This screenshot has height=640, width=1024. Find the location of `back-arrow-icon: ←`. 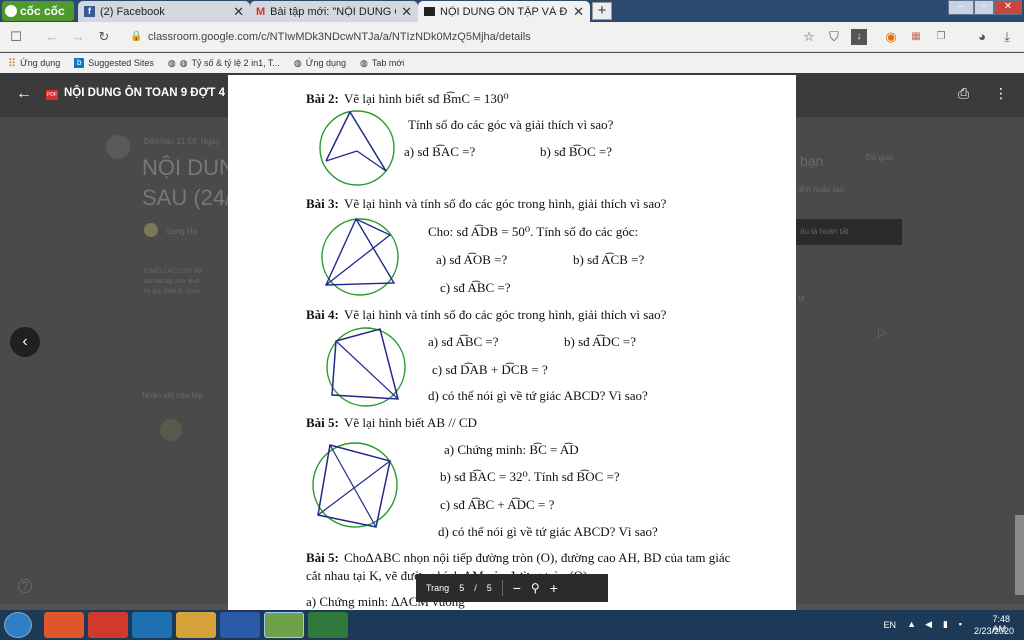

back-arrow-icon: ← is located at coordinates (24, 94).